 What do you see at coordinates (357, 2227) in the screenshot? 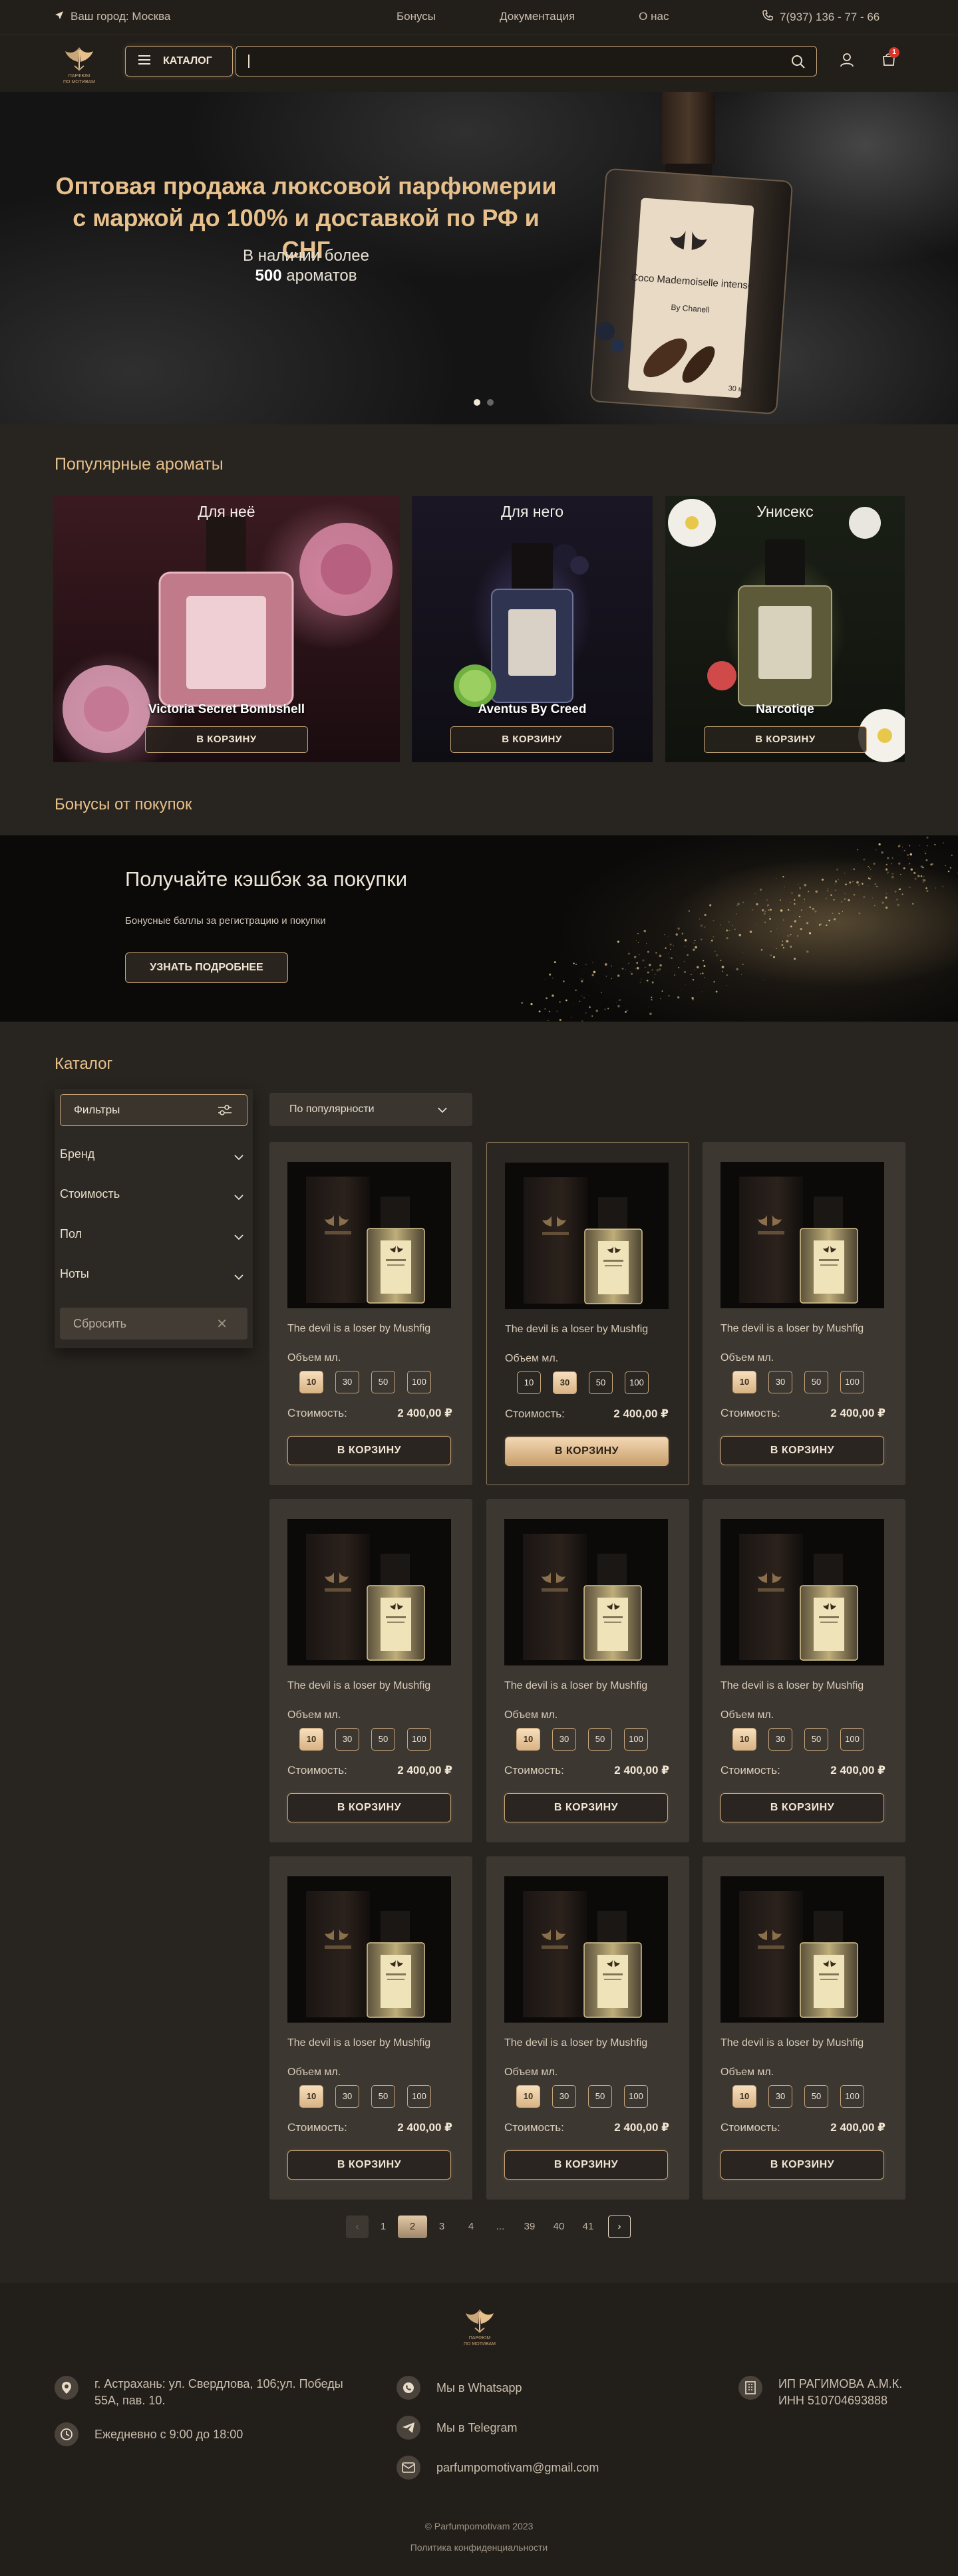
I see `prev-page-button: ‹` at bounding box center [357, 2227].